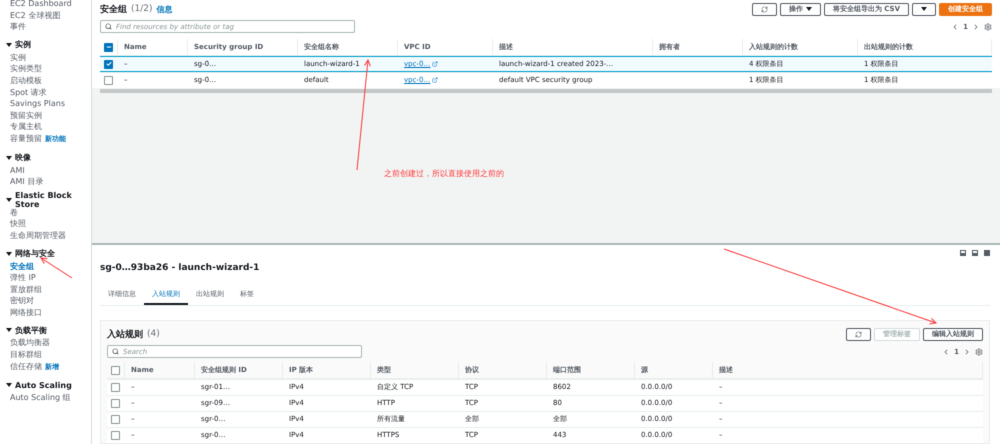 This screenshot has width=1000, height=444. I want to click on sidebar-item: 生命周期管理器, so click(48, 236).